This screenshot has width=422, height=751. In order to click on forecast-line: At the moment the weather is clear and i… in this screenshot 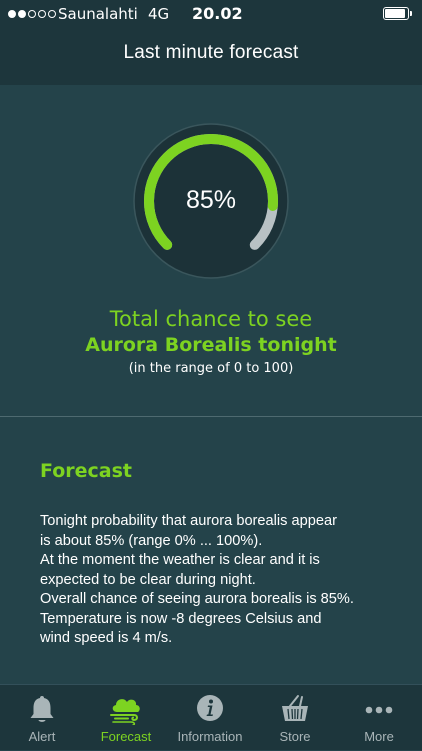, I will do `click(180, 560)`.